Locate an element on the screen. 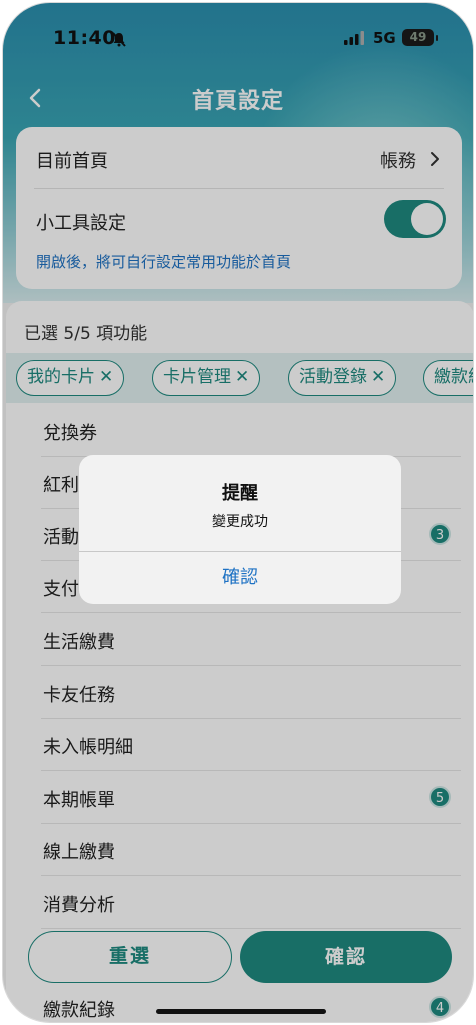  alert-dialog: 提醒 變更成功 確認 is located at coordinates (240, 529).